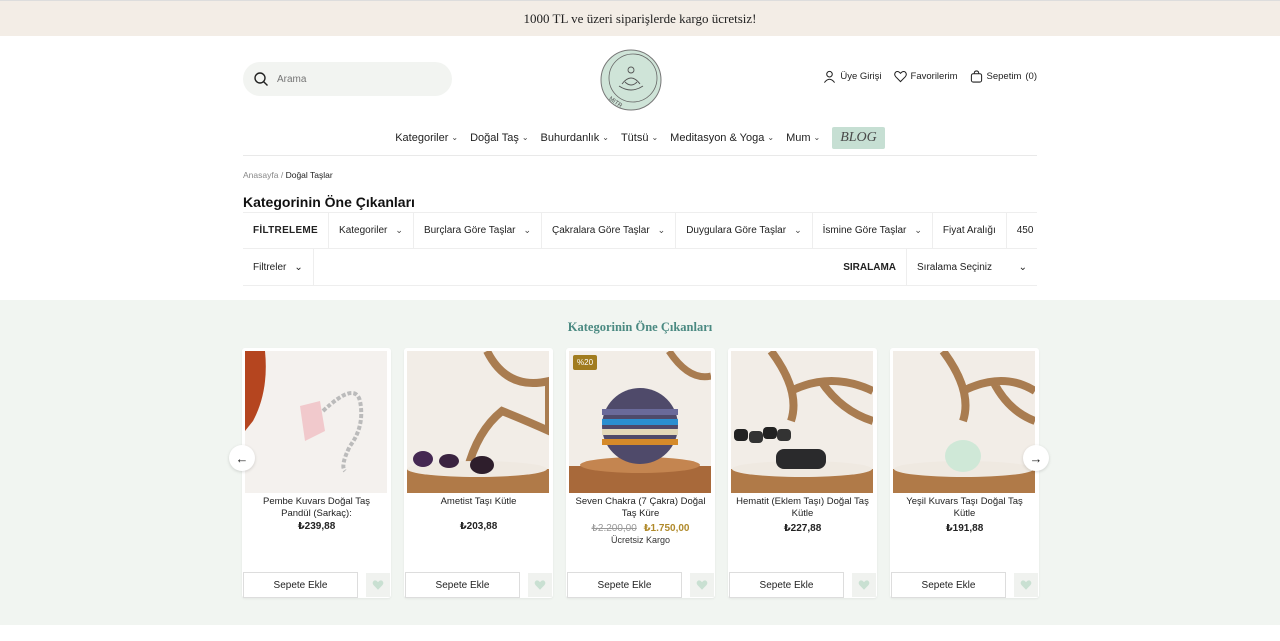 The image size is (1280, 641). I want to click on breadcrumb-current: Doğal Taşlar, so click(309, 175).